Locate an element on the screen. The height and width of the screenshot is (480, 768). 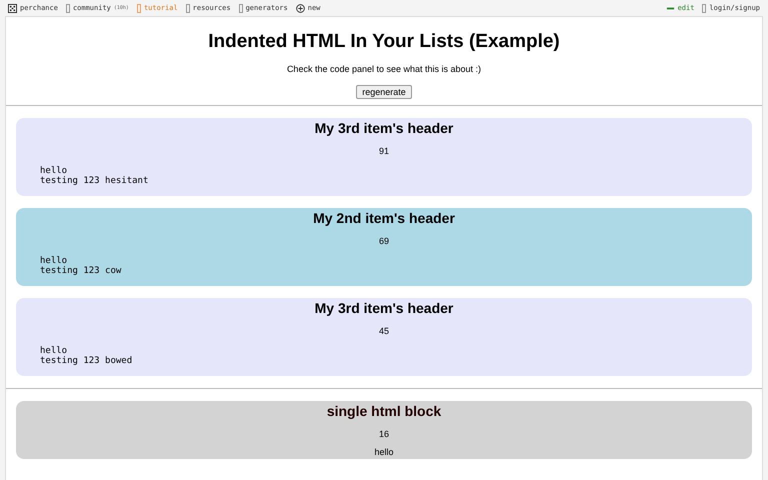
subtitle: Check the code panel to see what this is about :) is located at coordinates (384, 69).